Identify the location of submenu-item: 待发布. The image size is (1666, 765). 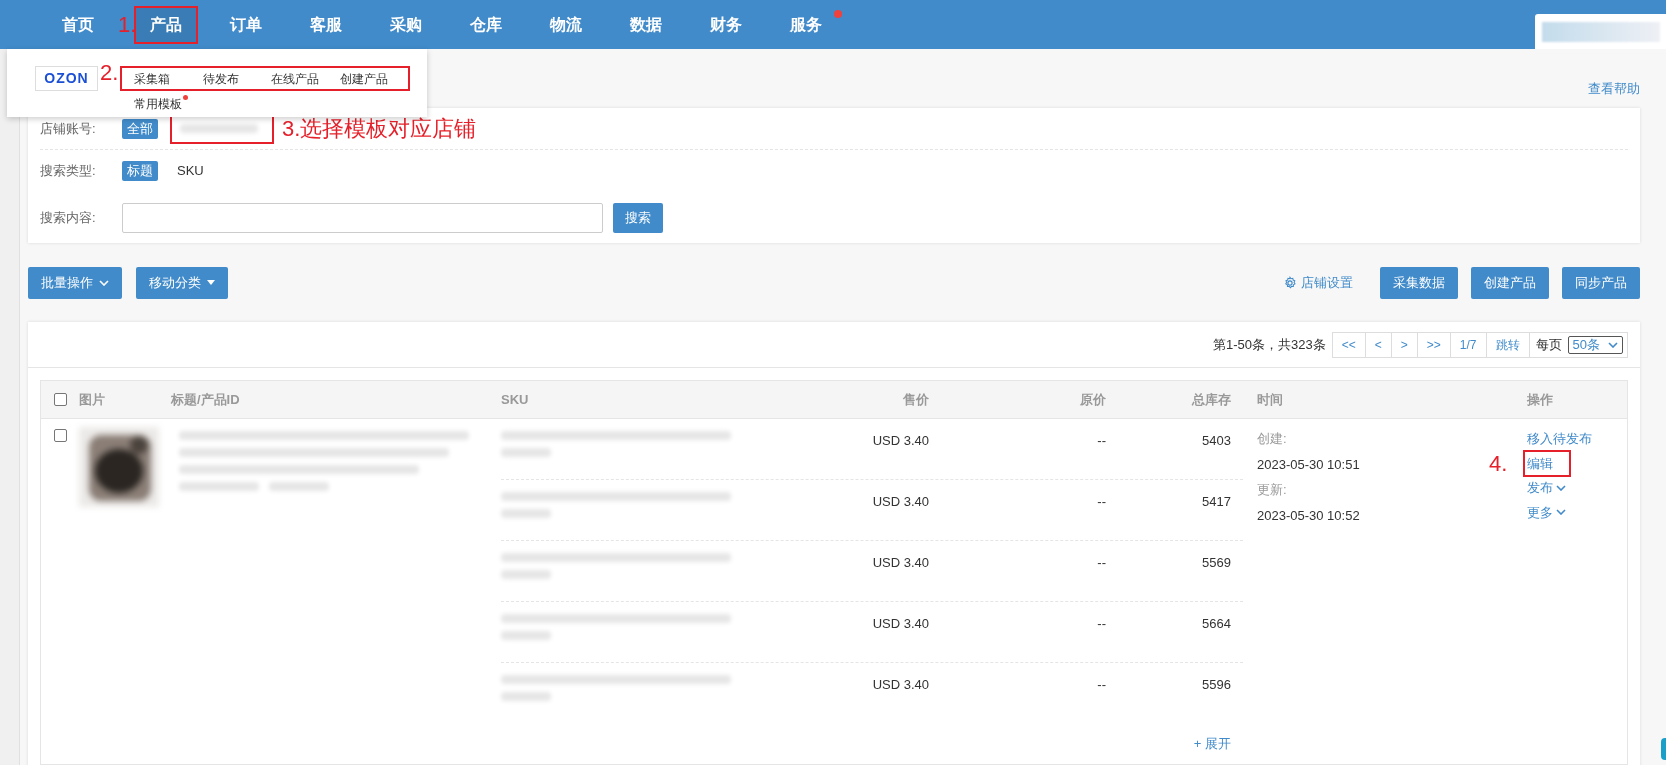
(237, 78).